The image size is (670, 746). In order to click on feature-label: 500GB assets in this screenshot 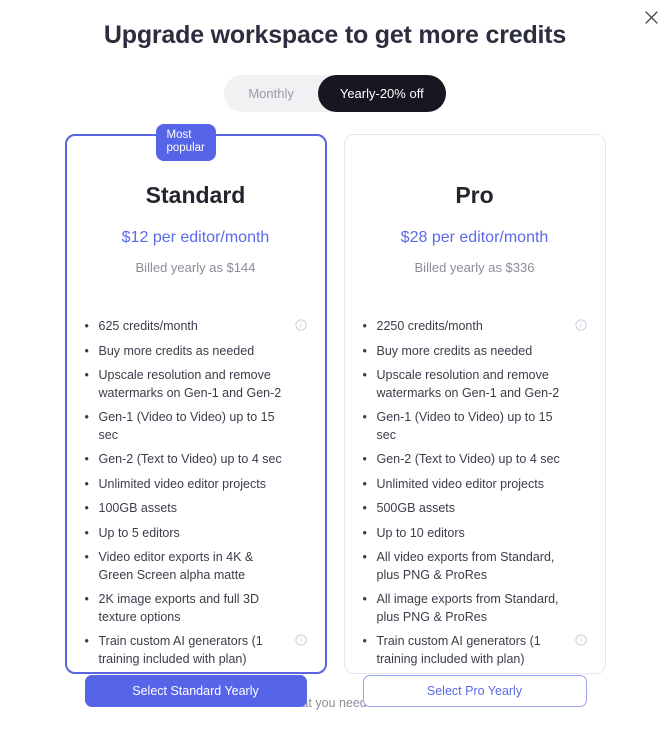, I will do `click(416, 508)`.